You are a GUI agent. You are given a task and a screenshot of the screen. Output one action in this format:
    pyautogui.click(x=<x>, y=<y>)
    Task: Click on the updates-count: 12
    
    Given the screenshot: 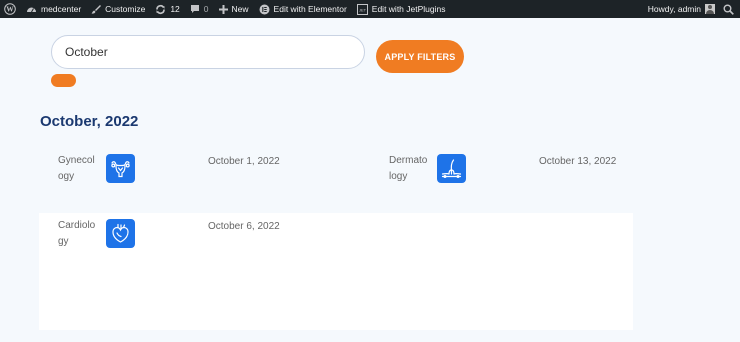 What is the action you would take?
    pyautogui.click(x=175, y=9)
    